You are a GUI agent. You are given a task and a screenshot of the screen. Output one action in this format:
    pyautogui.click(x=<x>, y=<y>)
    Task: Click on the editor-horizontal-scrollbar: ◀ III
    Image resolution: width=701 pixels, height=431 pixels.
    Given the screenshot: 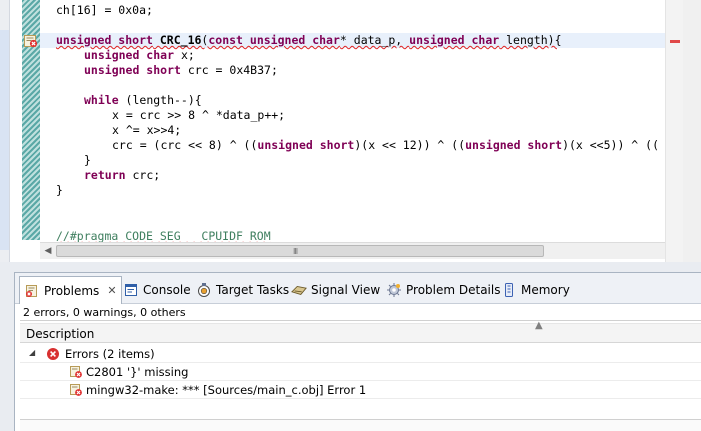 What is the action you would take?
    pyautogui.click(x=352, y=250)
    